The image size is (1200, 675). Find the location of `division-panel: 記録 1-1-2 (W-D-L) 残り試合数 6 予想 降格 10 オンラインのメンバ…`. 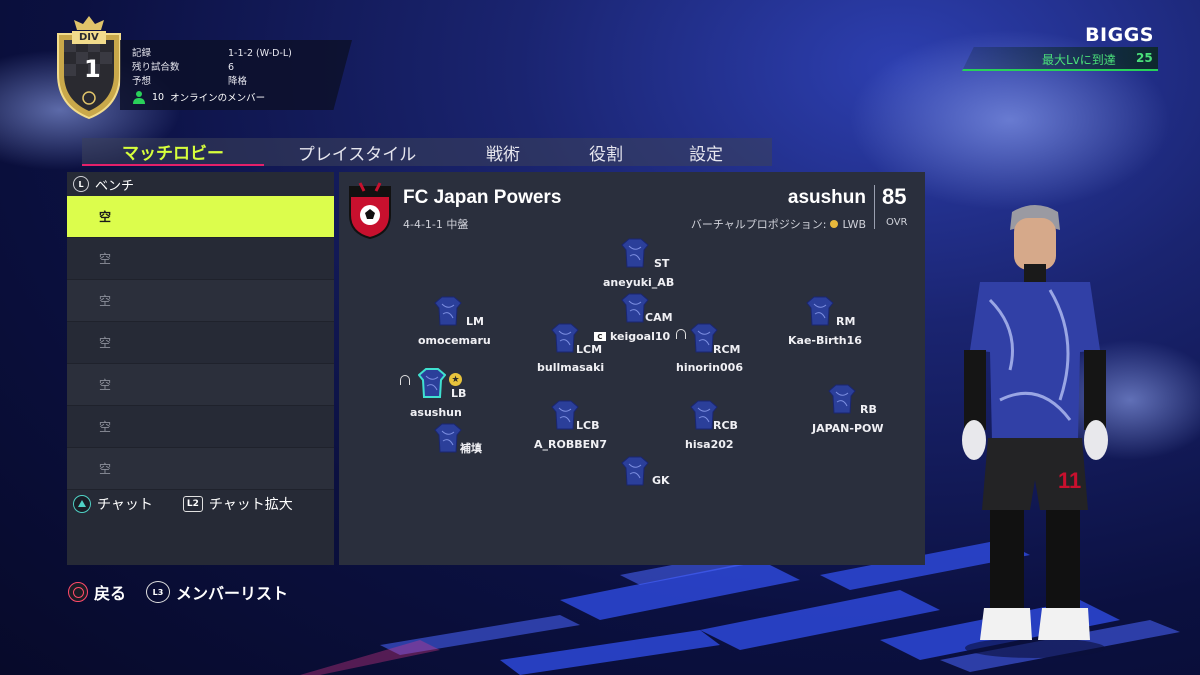

division-panel: 記録 1-1-2 (W-D-L) 残り試合数 6 予想 降格 10 オンラインのメンバ… is located at coordinates (236, 75).